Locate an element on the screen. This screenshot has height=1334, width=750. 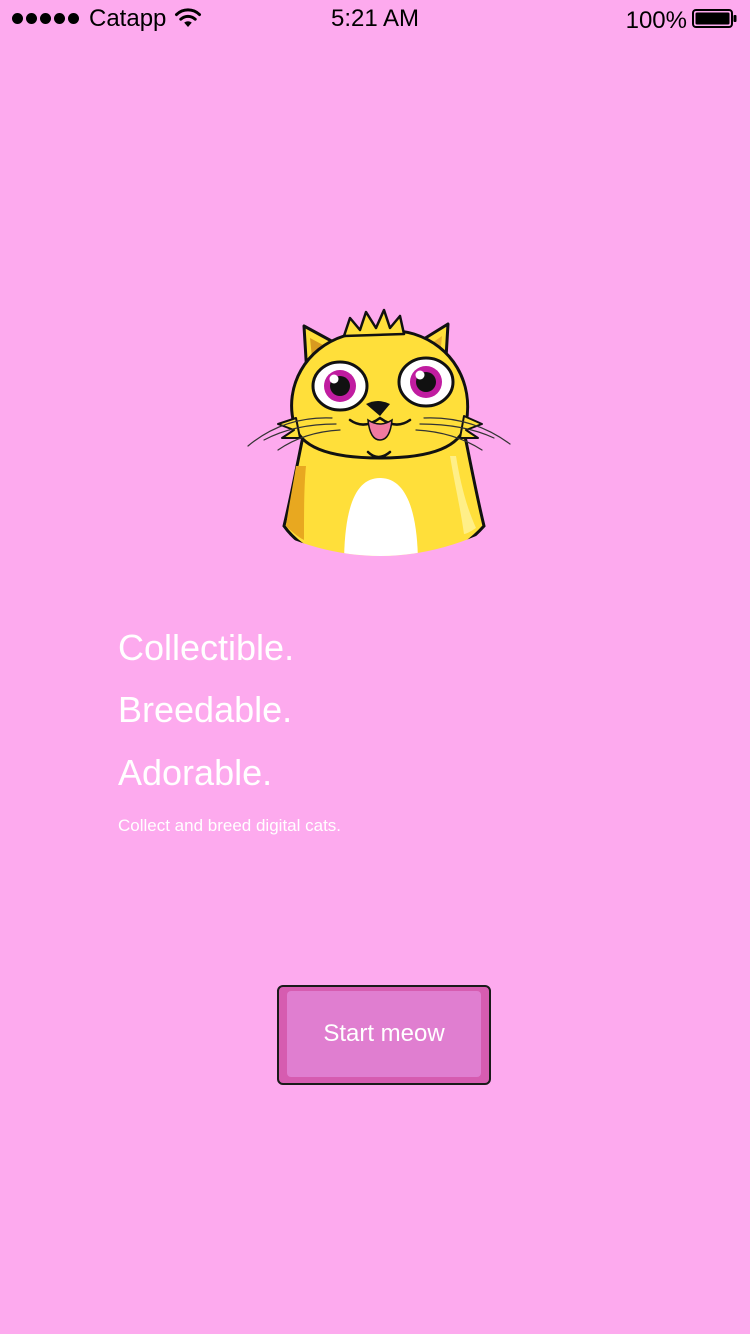
start-meow-button: Start meow is located at coordinates (384, 1035).